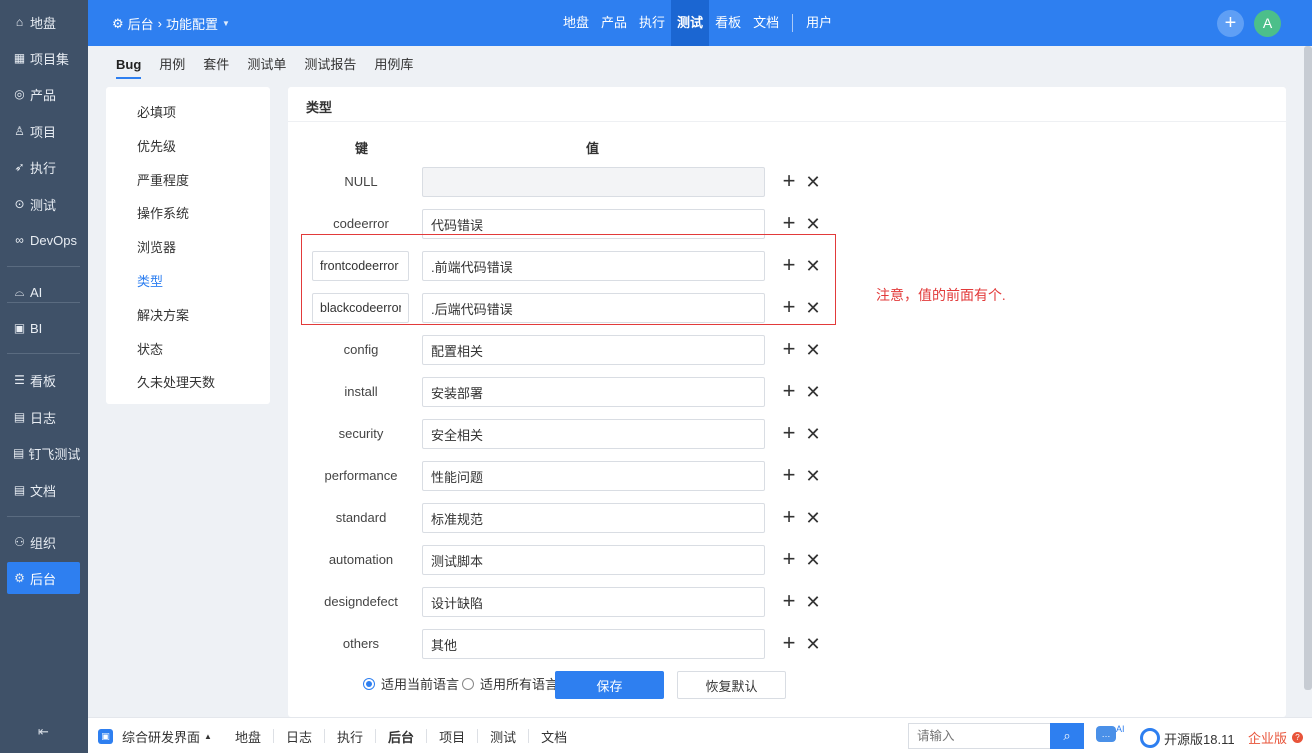 The height and width of the screenshot is (753, 1312). I want to click on caret-up-icon: ▲, so click(208, 736).